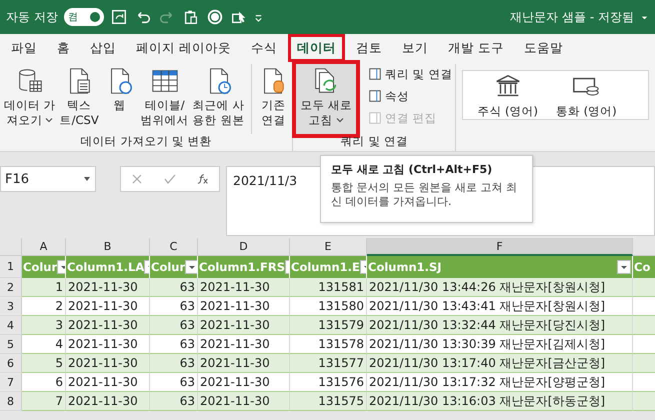 Image resolution: width=655 pixels, height=420 pixels. Describe the element at coordinates (328, 363) in the screenshot. I see `table-cell: 131577` at that location.